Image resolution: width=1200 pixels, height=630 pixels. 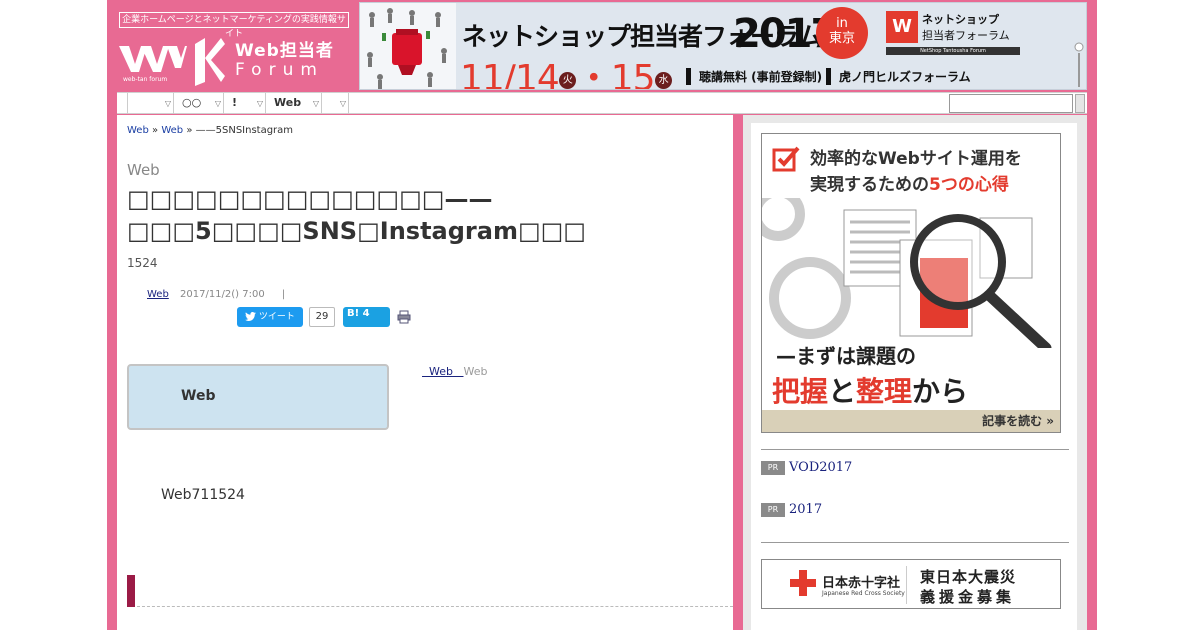 What do you see at coordinates (968, 577) in the screenshot?
I see `red-cross-message-1: 東日本大震災` at bounding box center [968, 577].